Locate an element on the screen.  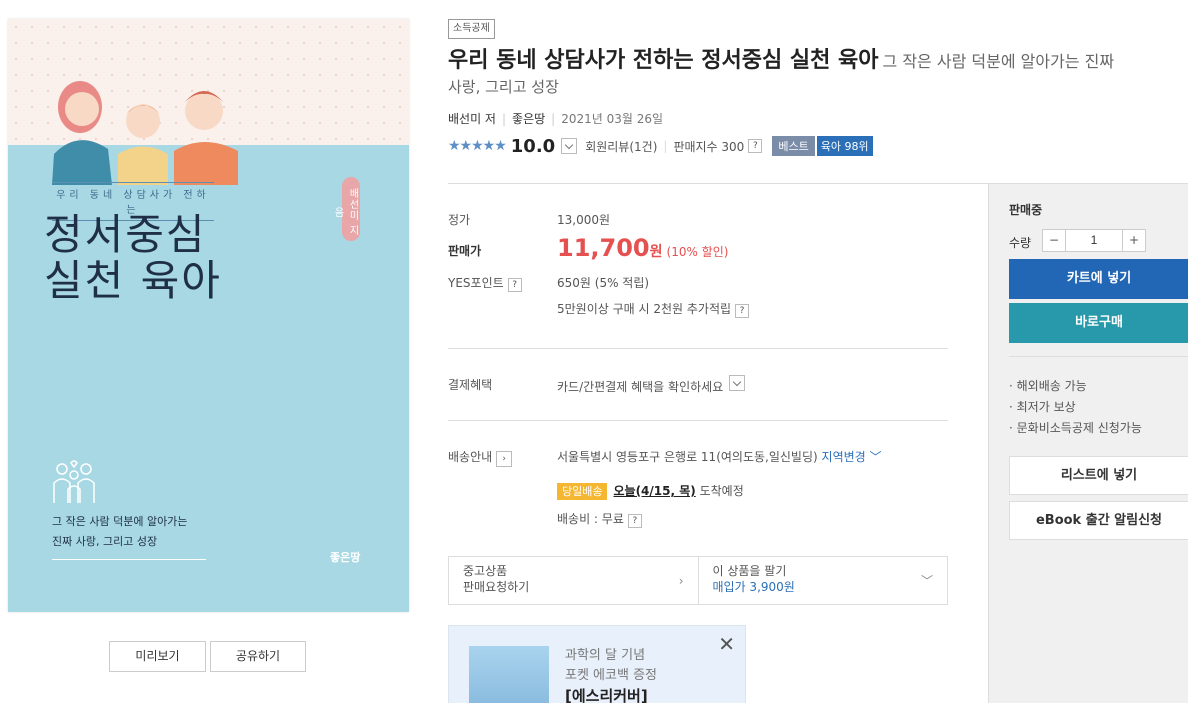
list-price-value: 13,000원 is located at coordinates (584, 220).